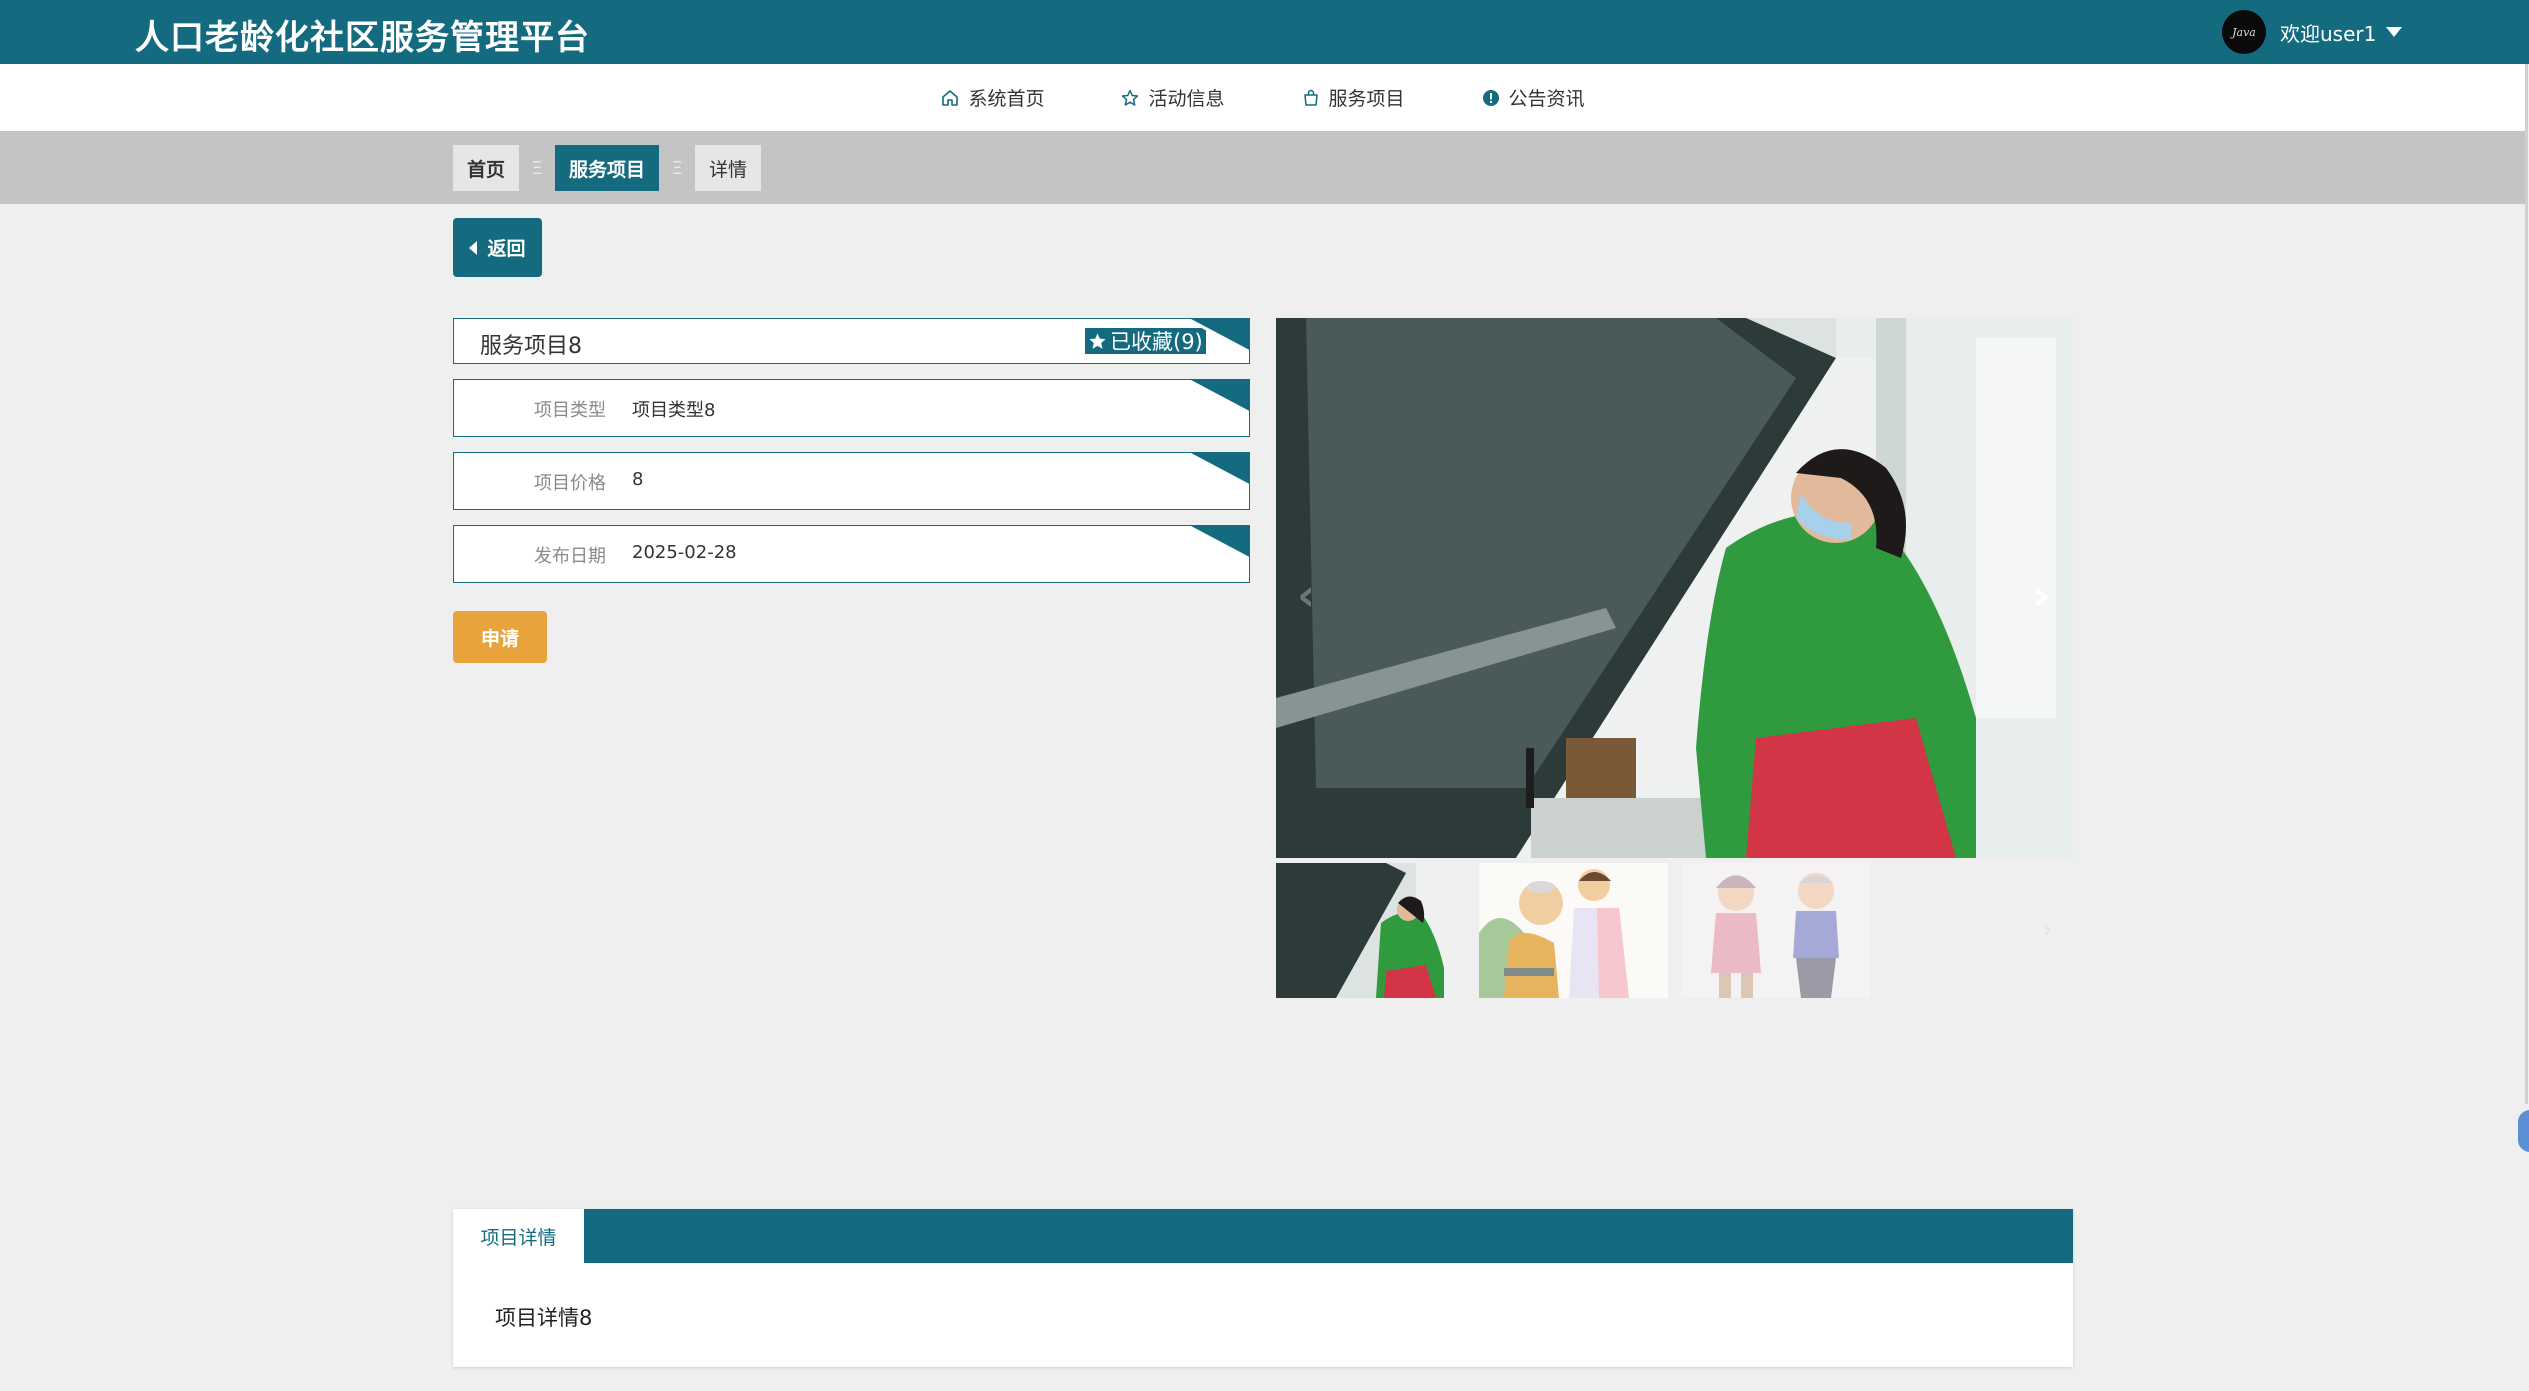  What do you see at coordinates (1366, 99) in the screenshot?
I see `nav-item-label: 服务项目` at bounding box center [1366, 99].